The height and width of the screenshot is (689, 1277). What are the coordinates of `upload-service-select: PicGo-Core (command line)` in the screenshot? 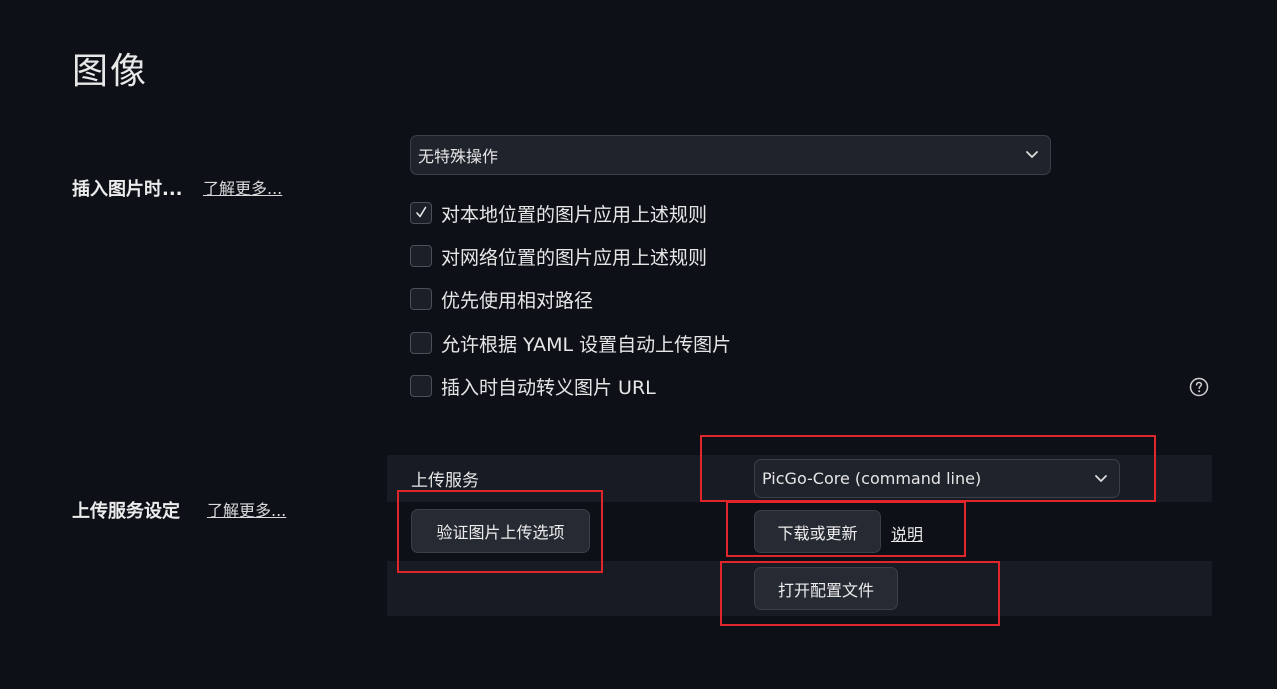 It's located at (937, 478).